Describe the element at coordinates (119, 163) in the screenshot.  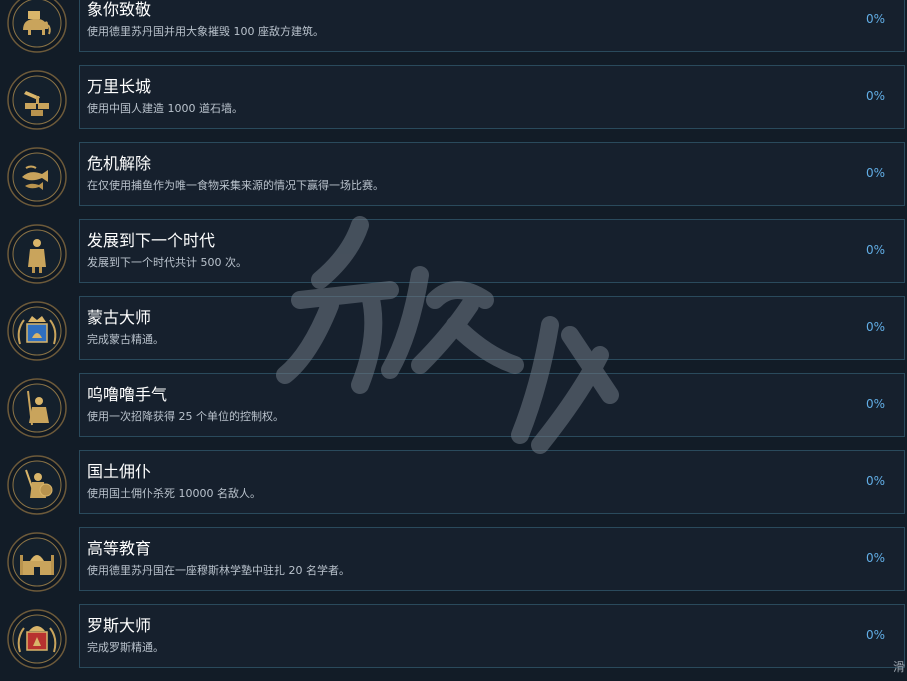
I see `achievement-title: 危机解除` at that location.